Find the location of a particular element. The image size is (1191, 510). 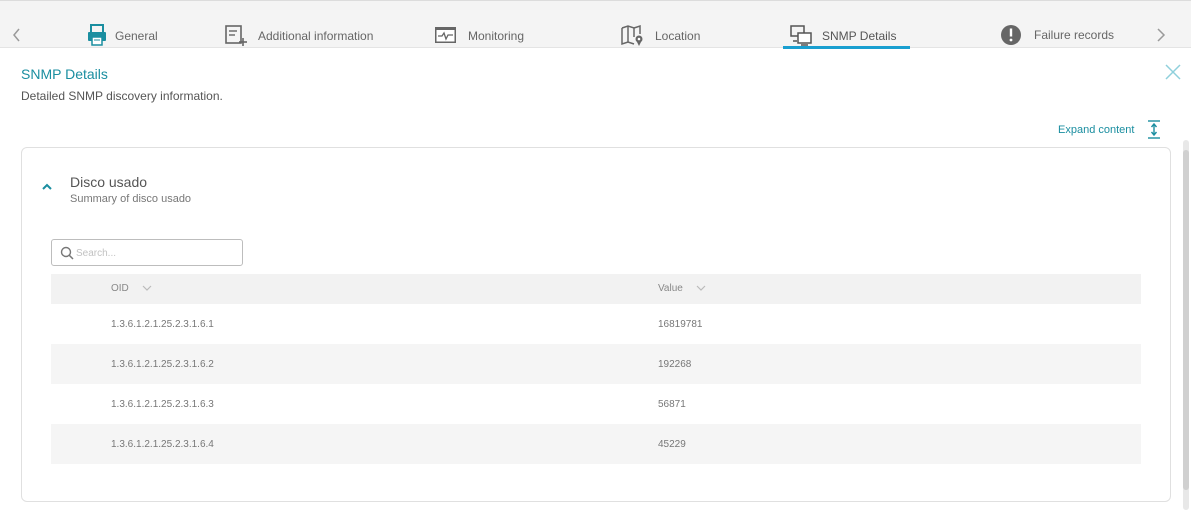

cell-oid: 1.3.6.1.2.1.25.2.3.1.6.2 is located at coordinates (162, 364).